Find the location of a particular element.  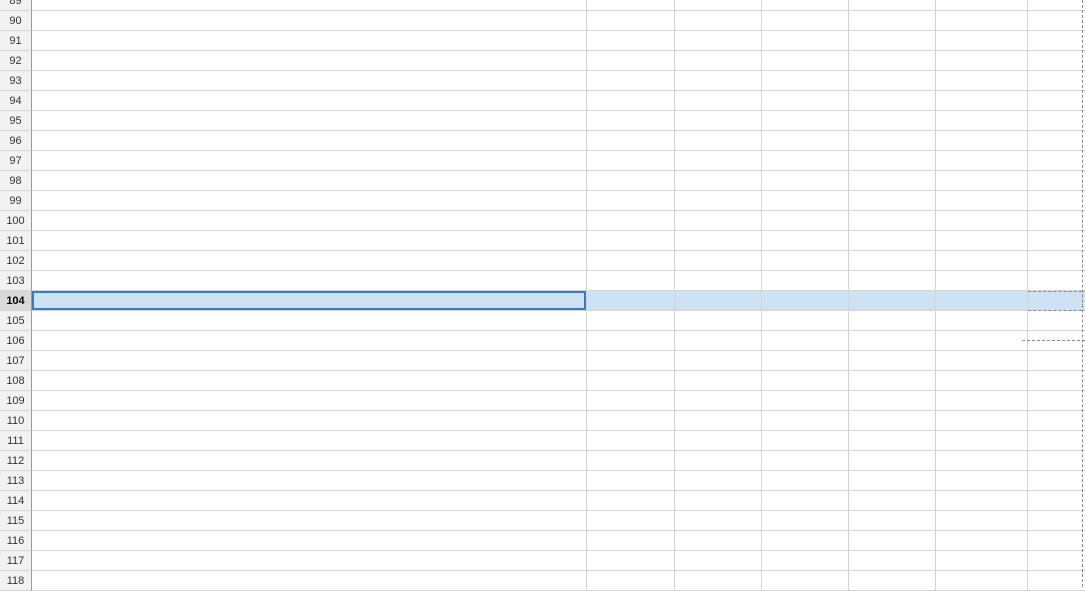

row-header: 95 is located at coordinates (16, 121).